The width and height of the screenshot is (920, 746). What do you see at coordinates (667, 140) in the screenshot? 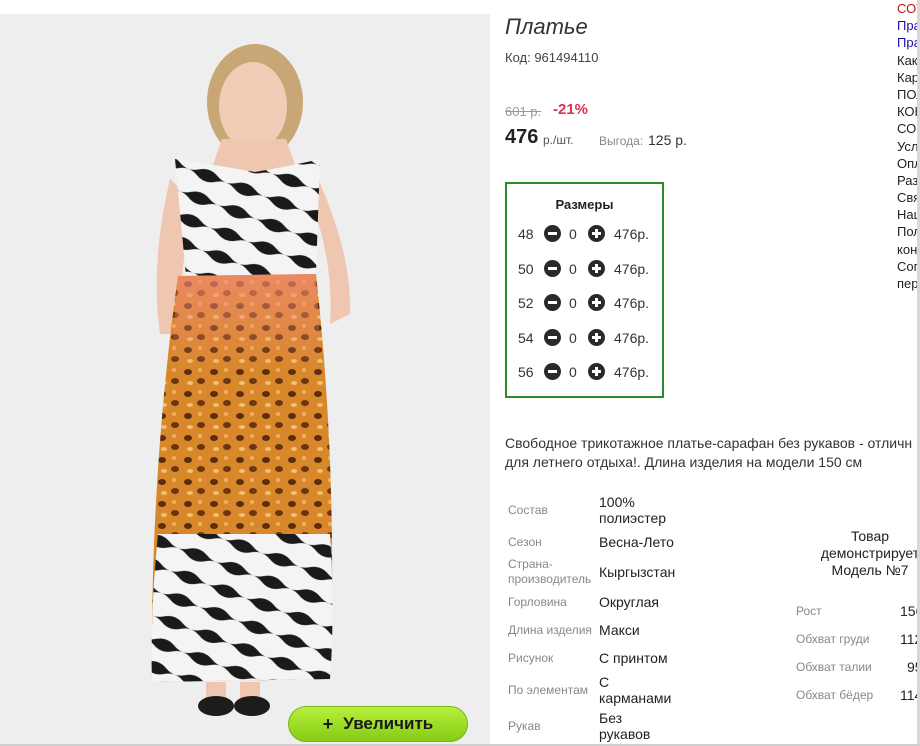
I see `profit-value: 125 р.` at bounding box center [667, 140].